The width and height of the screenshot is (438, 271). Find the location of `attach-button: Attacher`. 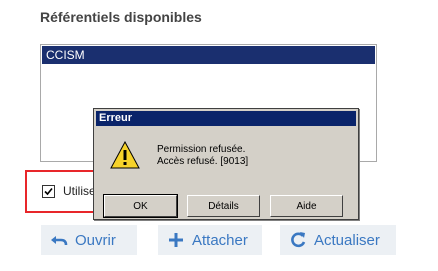

attach-button: Attacher is located at coordinates (210, 240).